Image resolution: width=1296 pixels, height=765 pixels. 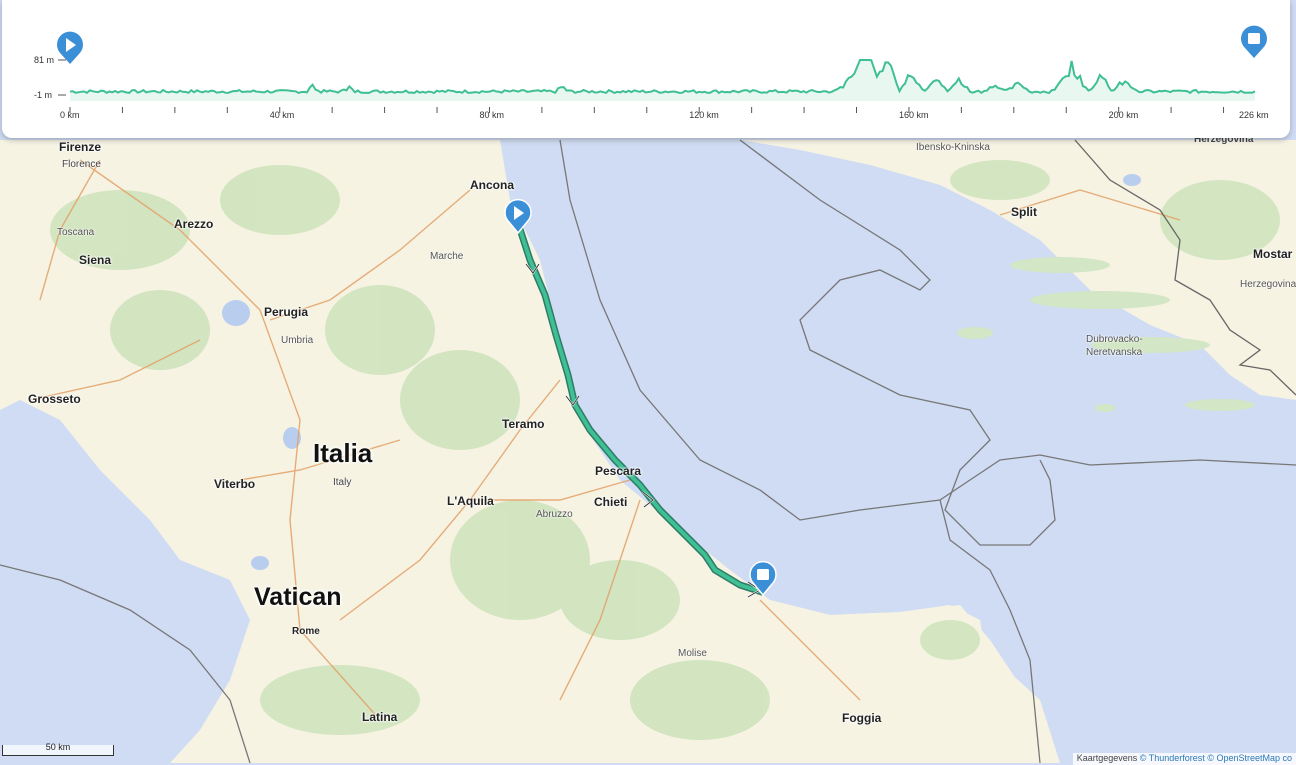 I want to click on label-split: Split, so click(x=1024, y=212).